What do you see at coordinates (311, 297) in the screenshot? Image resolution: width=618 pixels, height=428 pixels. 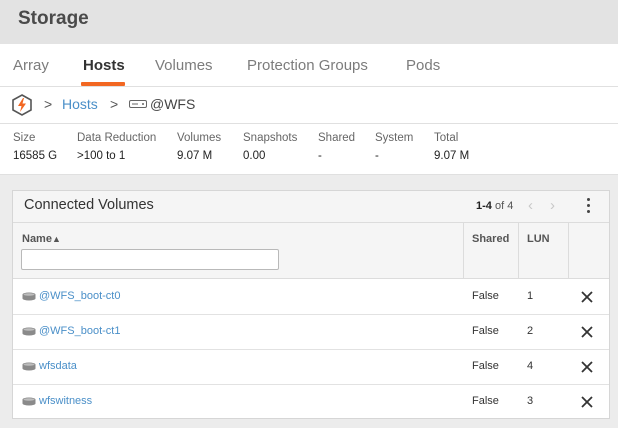 I see `table-row: @WFS_boot-ct0 False 1` at bounding box center [311, 297].